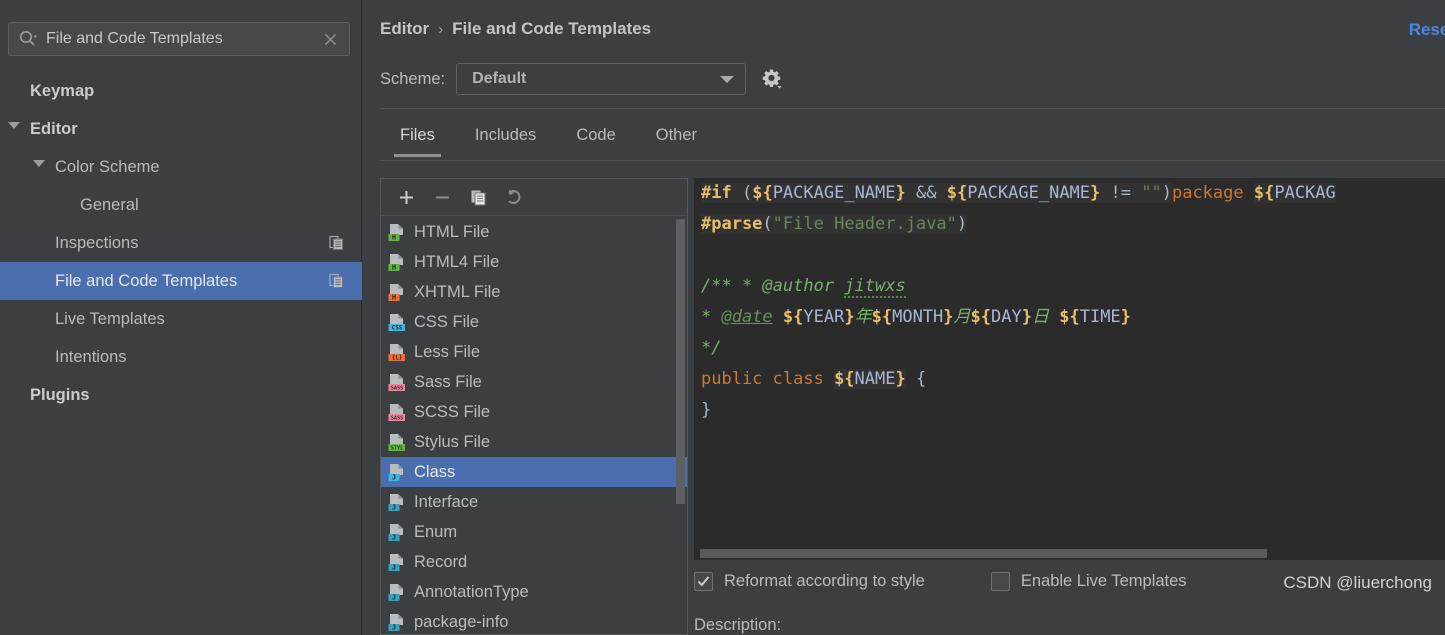 The width and height of the screenshot is (1445, 635). I want to click on list-item-label: HTML4 File, so click(457, 261).